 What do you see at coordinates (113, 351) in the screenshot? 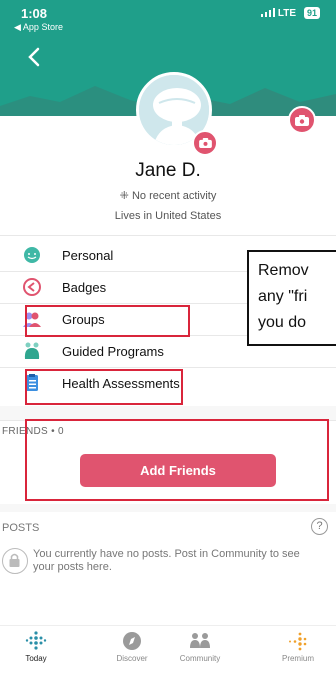
I see `menu-item-label: Guided Programs` at bounding box center [113, 351].